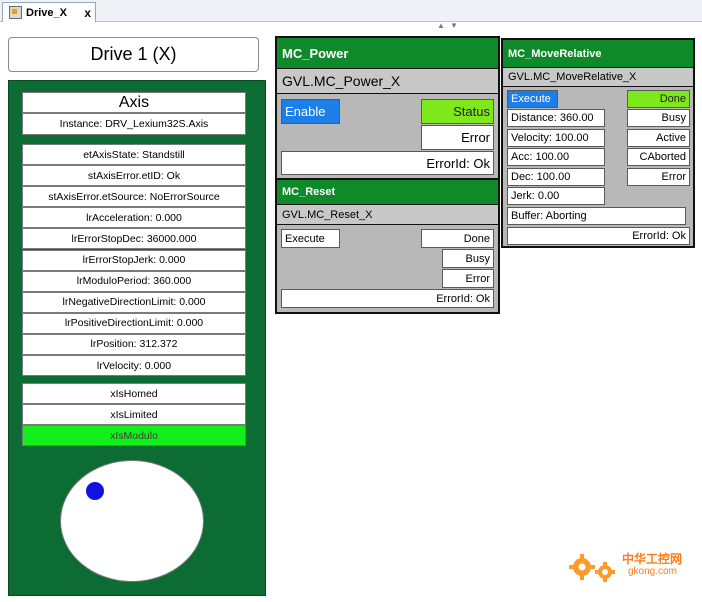 The width and height of the screenshot is (702, 602). Describe the element at coordinates (310, 238) in the screenshot. I see `mc-reset-execute-button: Execute` at that location.